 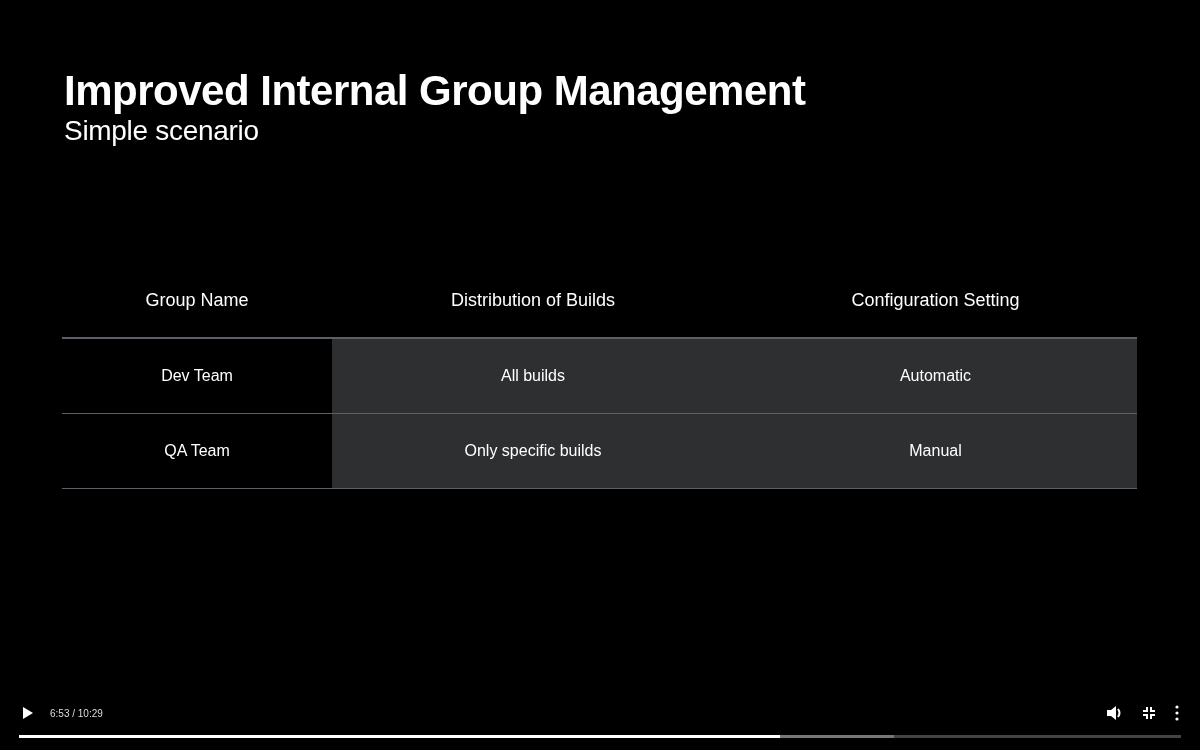 I want to click on table-cell: Manual, so click(x=935, y=451).